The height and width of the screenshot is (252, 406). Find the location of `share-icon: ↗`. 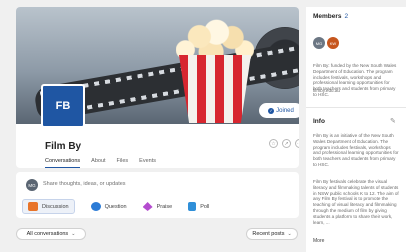

share-icon: ↗ is located at coordinates (286, 143).